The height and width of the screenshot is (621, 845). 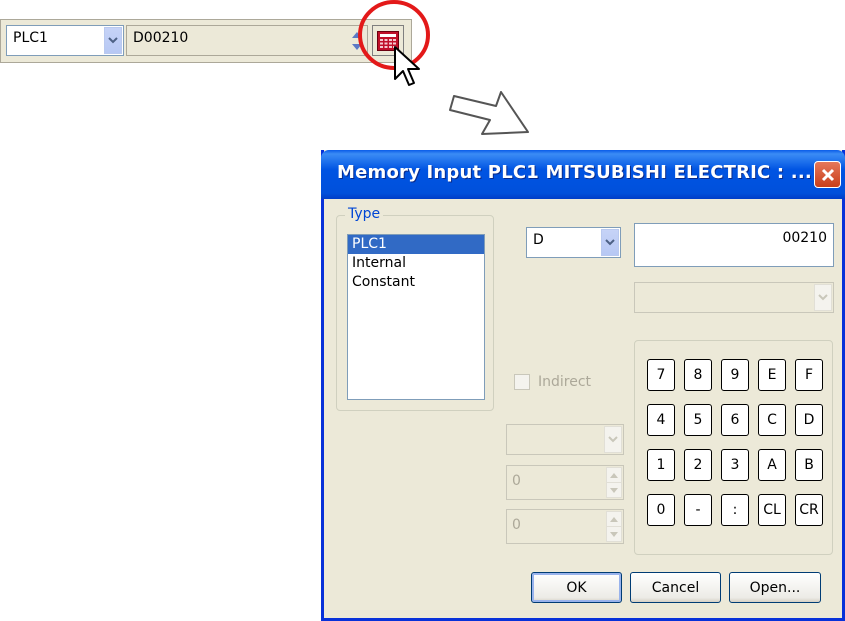 What do you see at coordinates (809, 465) in the screenshot?
I see `keypad-key: B` at bounding box center [809, 465].